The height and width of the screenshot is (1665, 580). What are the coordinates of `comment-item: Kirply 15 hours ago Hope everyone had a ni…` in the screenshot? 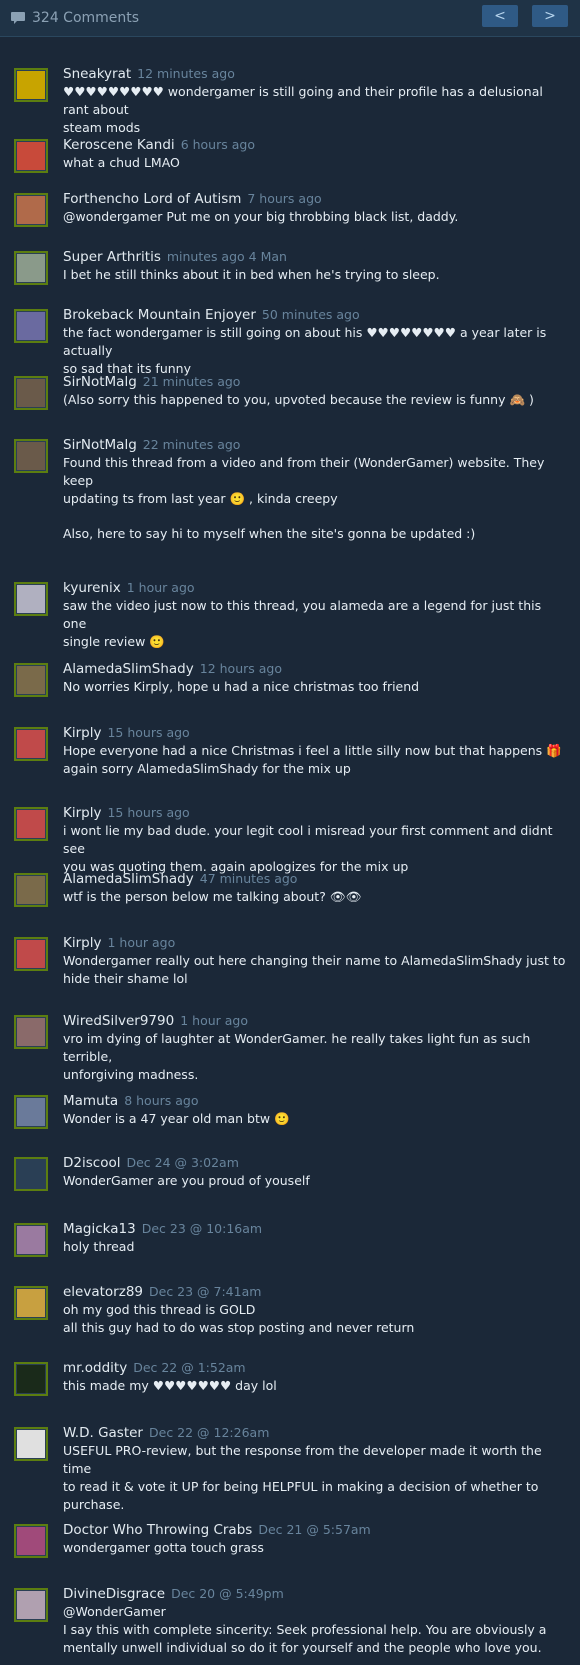 It's located at (290, 751).